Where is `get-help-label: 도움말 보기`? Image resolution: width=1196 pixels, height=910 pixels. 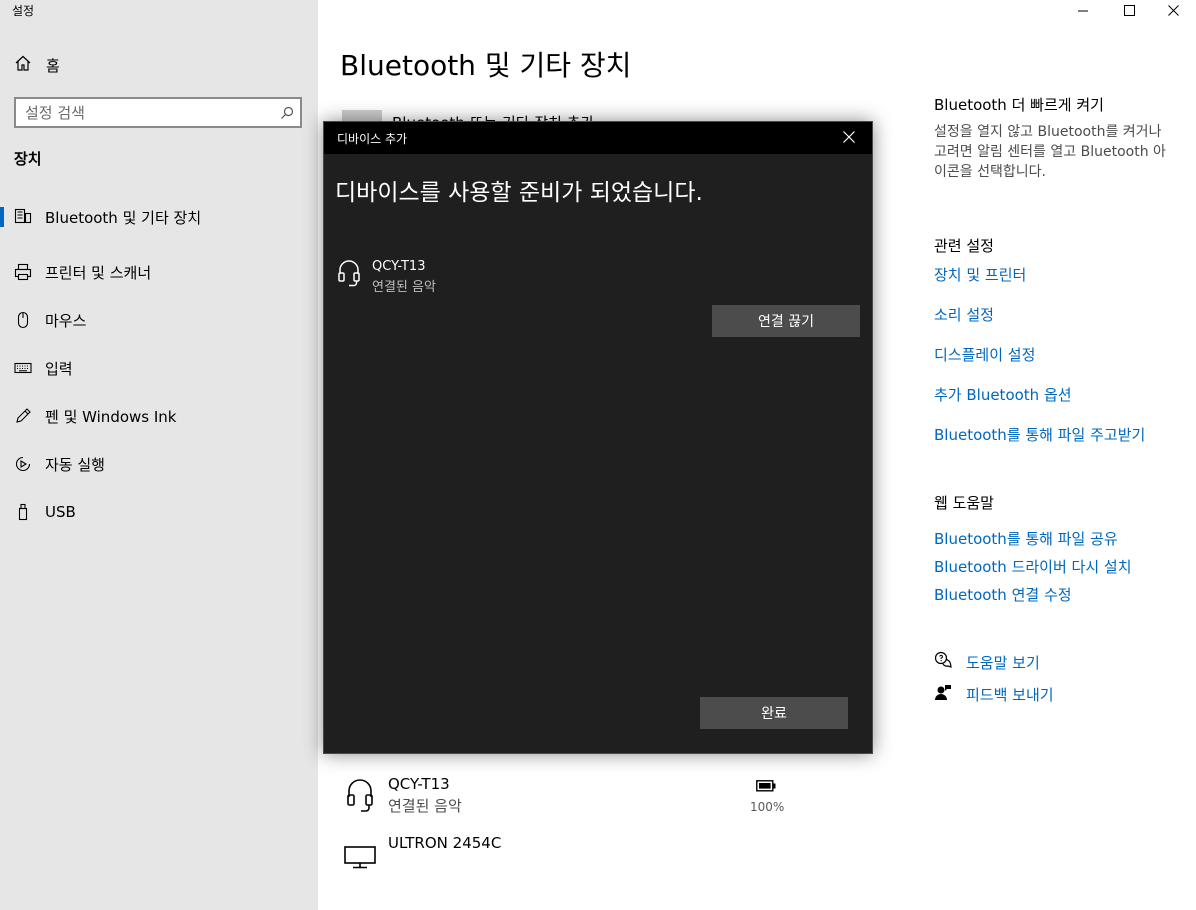
get-help-label: 도움말 보기 is located at coordinates (1003, 662).